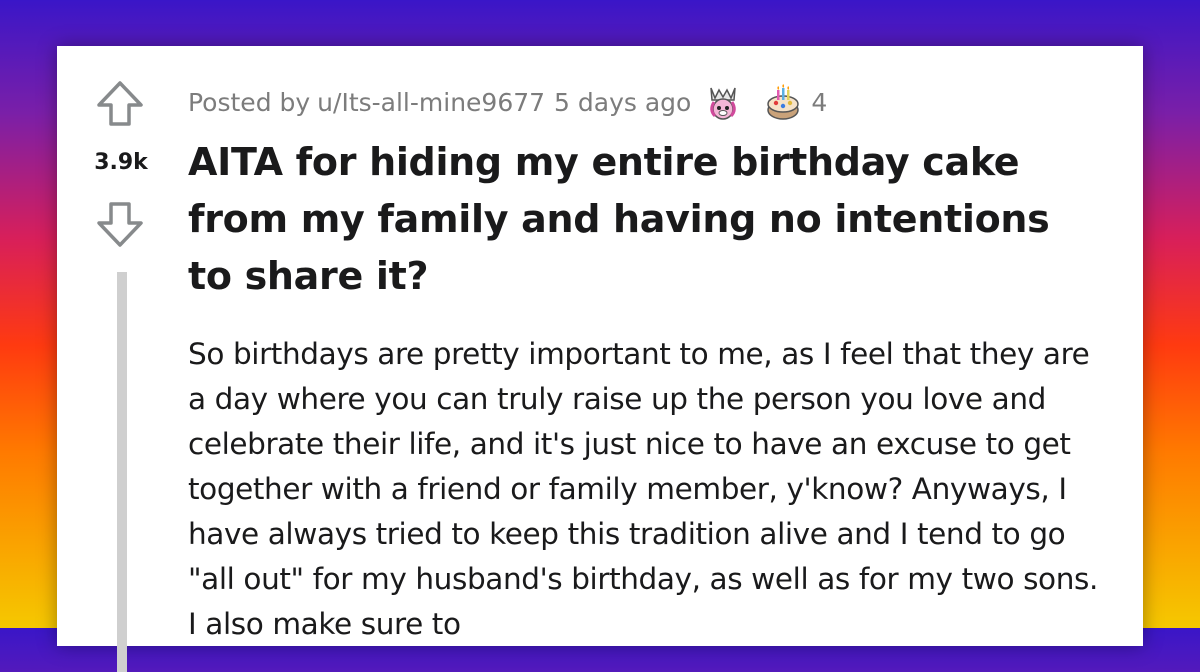 The image size is (1200, 672). Describe the element at coordinates (249, 102) in the screenshot. I see `posted-by-label: Posted by` at that location.